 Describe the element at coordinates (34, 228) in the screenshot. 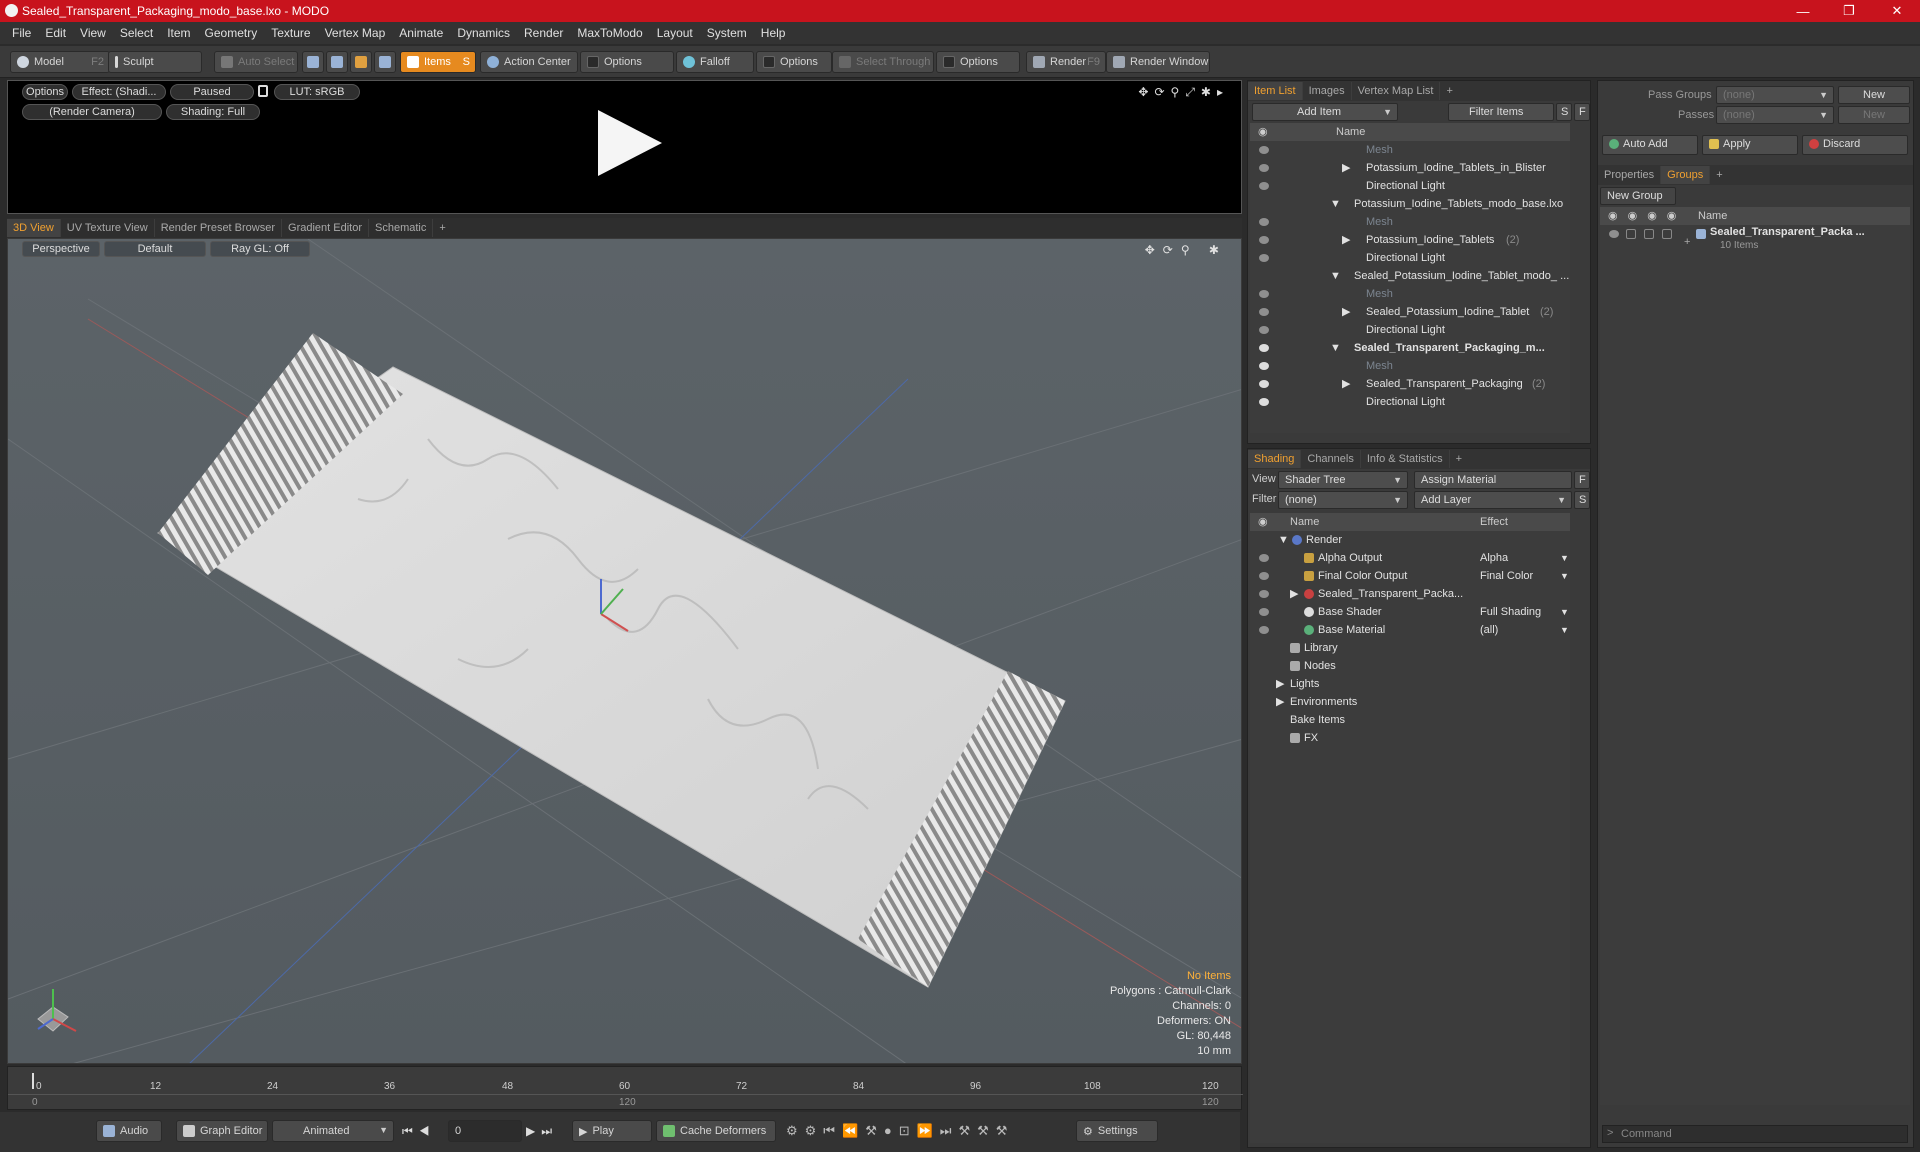

I see `tab-3d-view: 3D View` at that location.